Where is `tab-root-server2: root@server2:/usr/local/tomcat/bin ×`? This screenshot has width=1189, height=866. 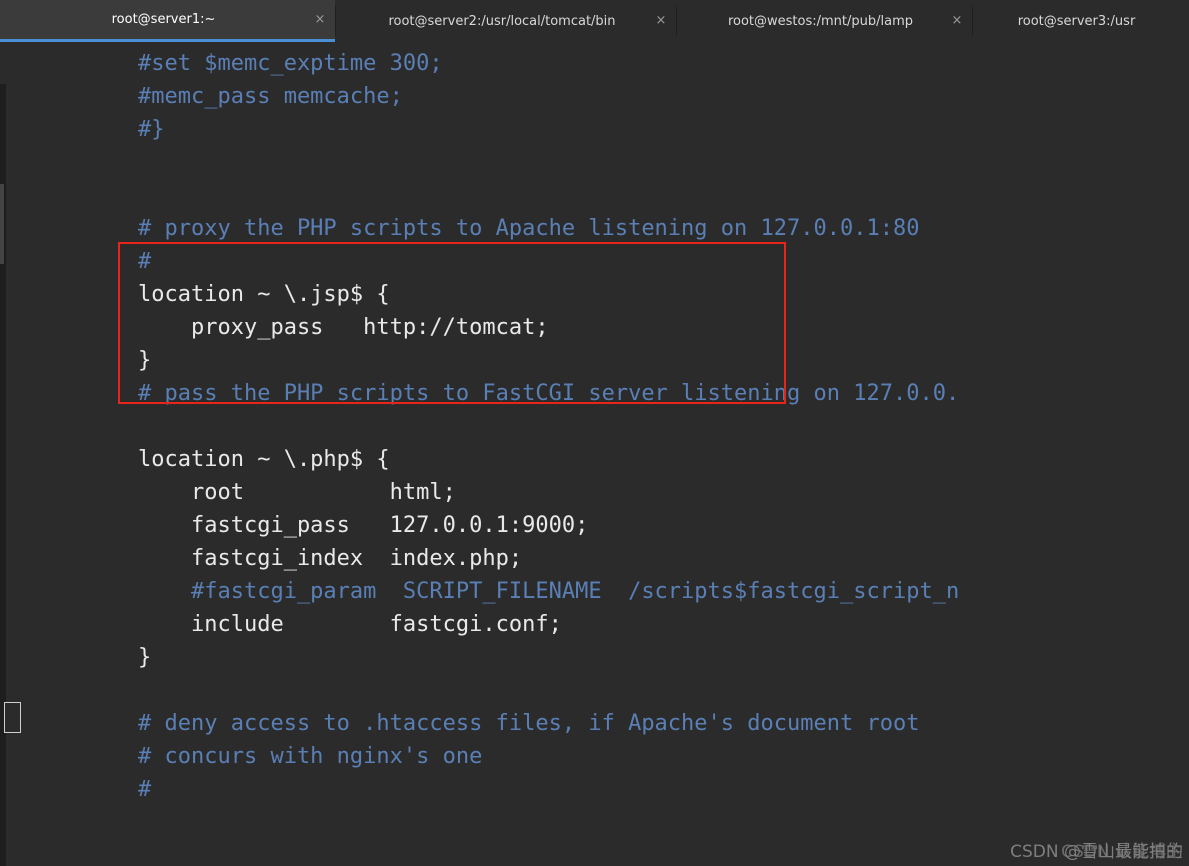 tab-root-server2: root@server2:/usr/local/tomcat/bin × is located at coordinates (506, 21).